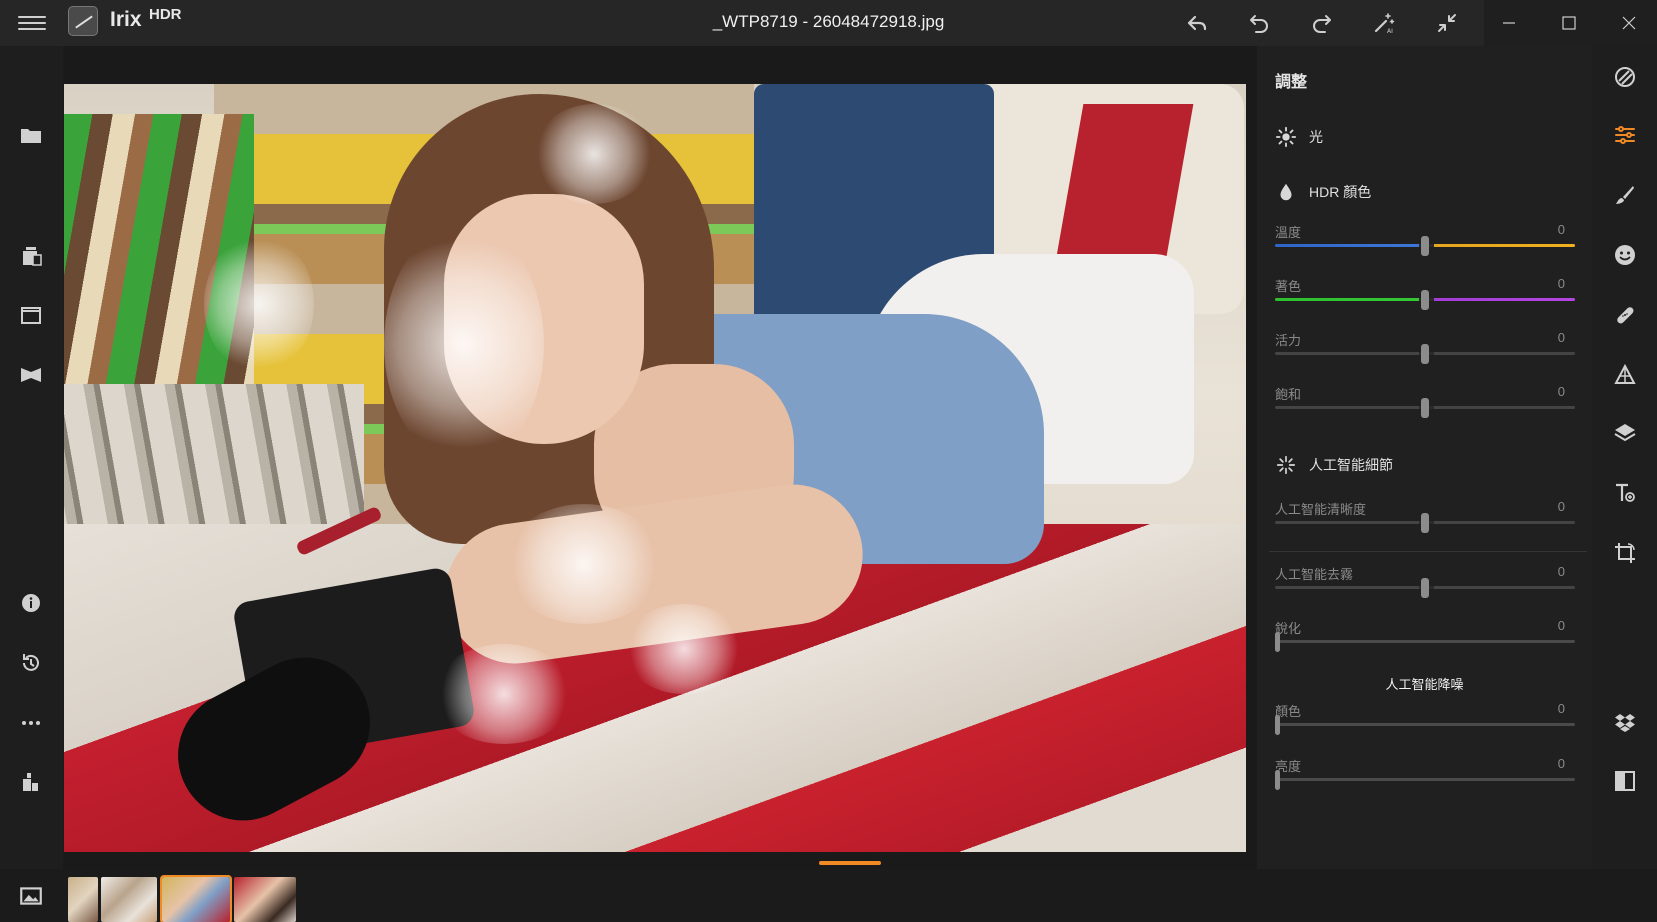  Describe the element at coordinates (1625, 723) in the screenshot. I see `dropbox-button` at that location.